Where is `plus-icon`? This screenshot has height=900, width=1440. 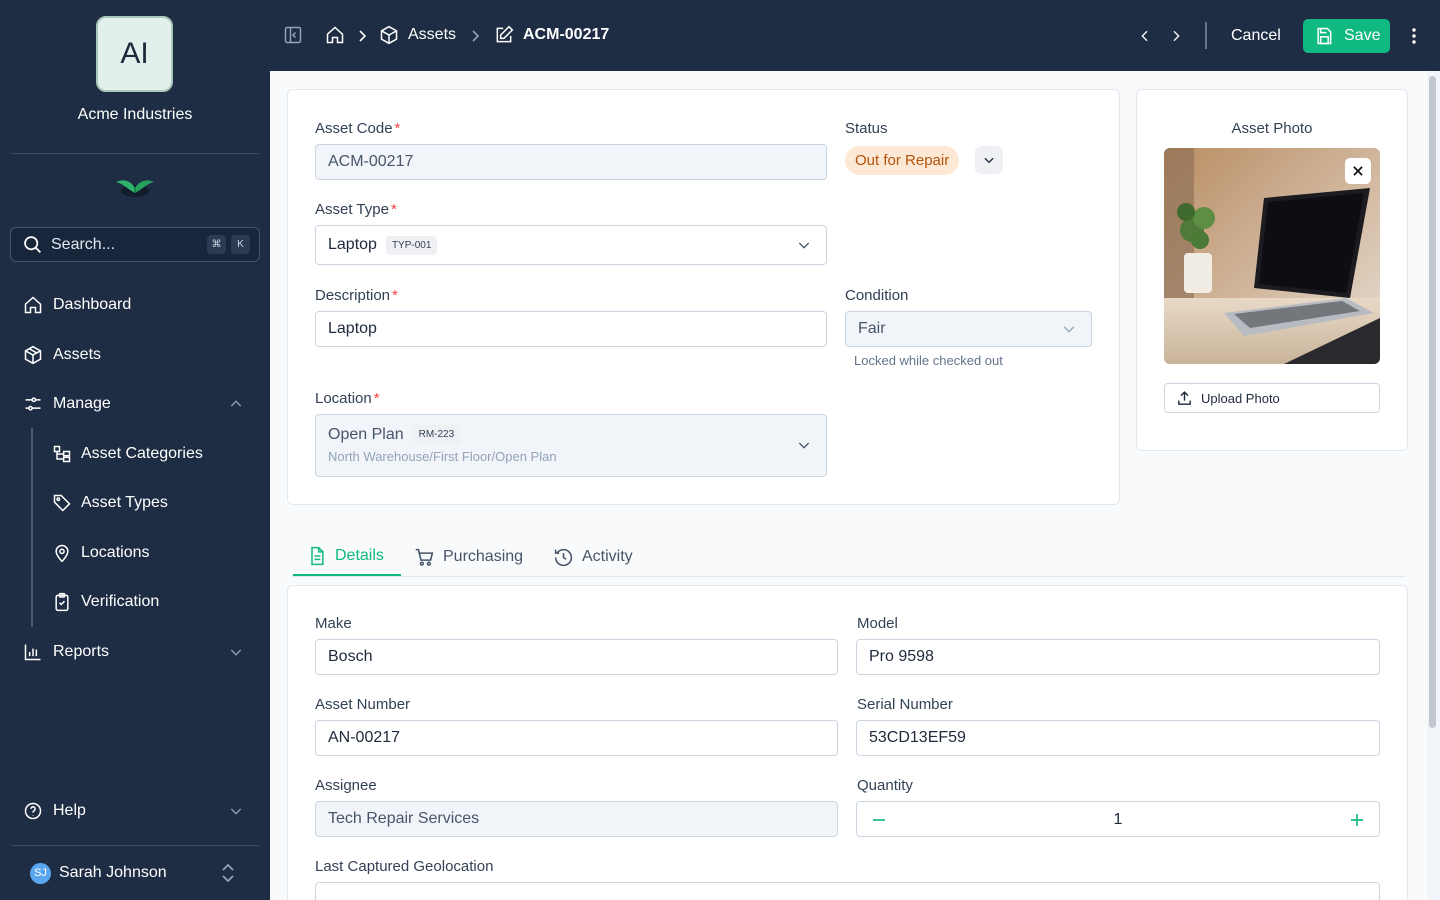 plus-icon is located at coordinates (1357, 820).